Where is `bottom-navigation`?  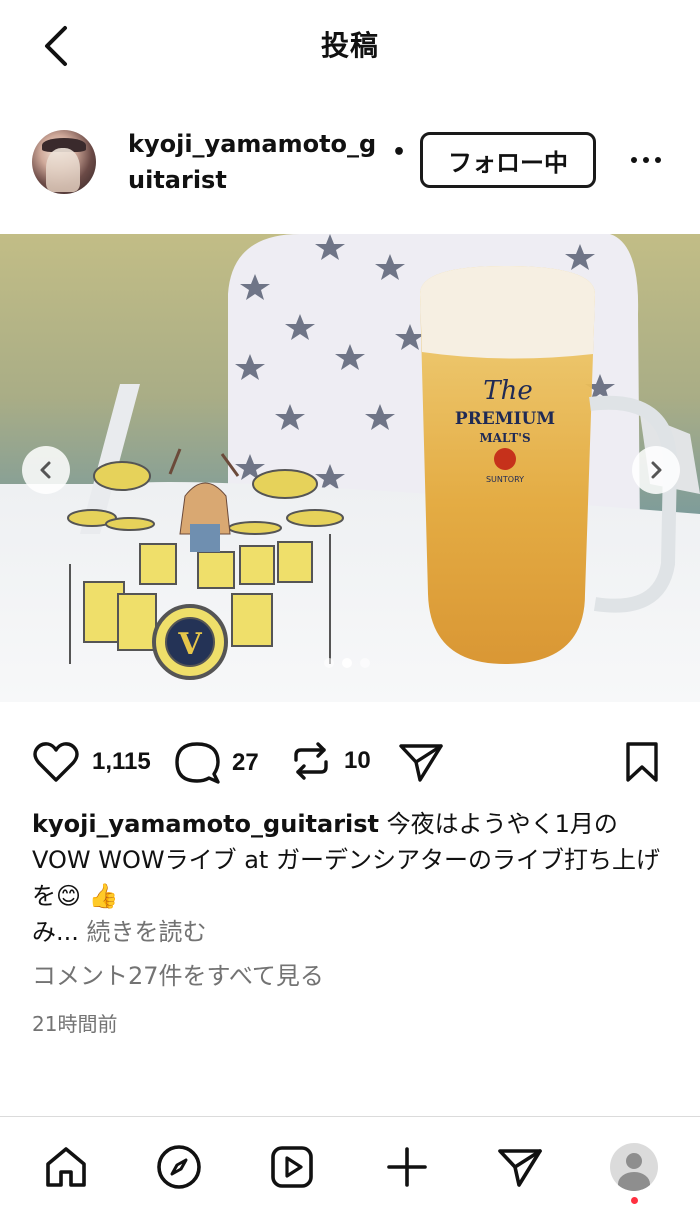
bottom-navigation is located at coordinates (350, 1166).